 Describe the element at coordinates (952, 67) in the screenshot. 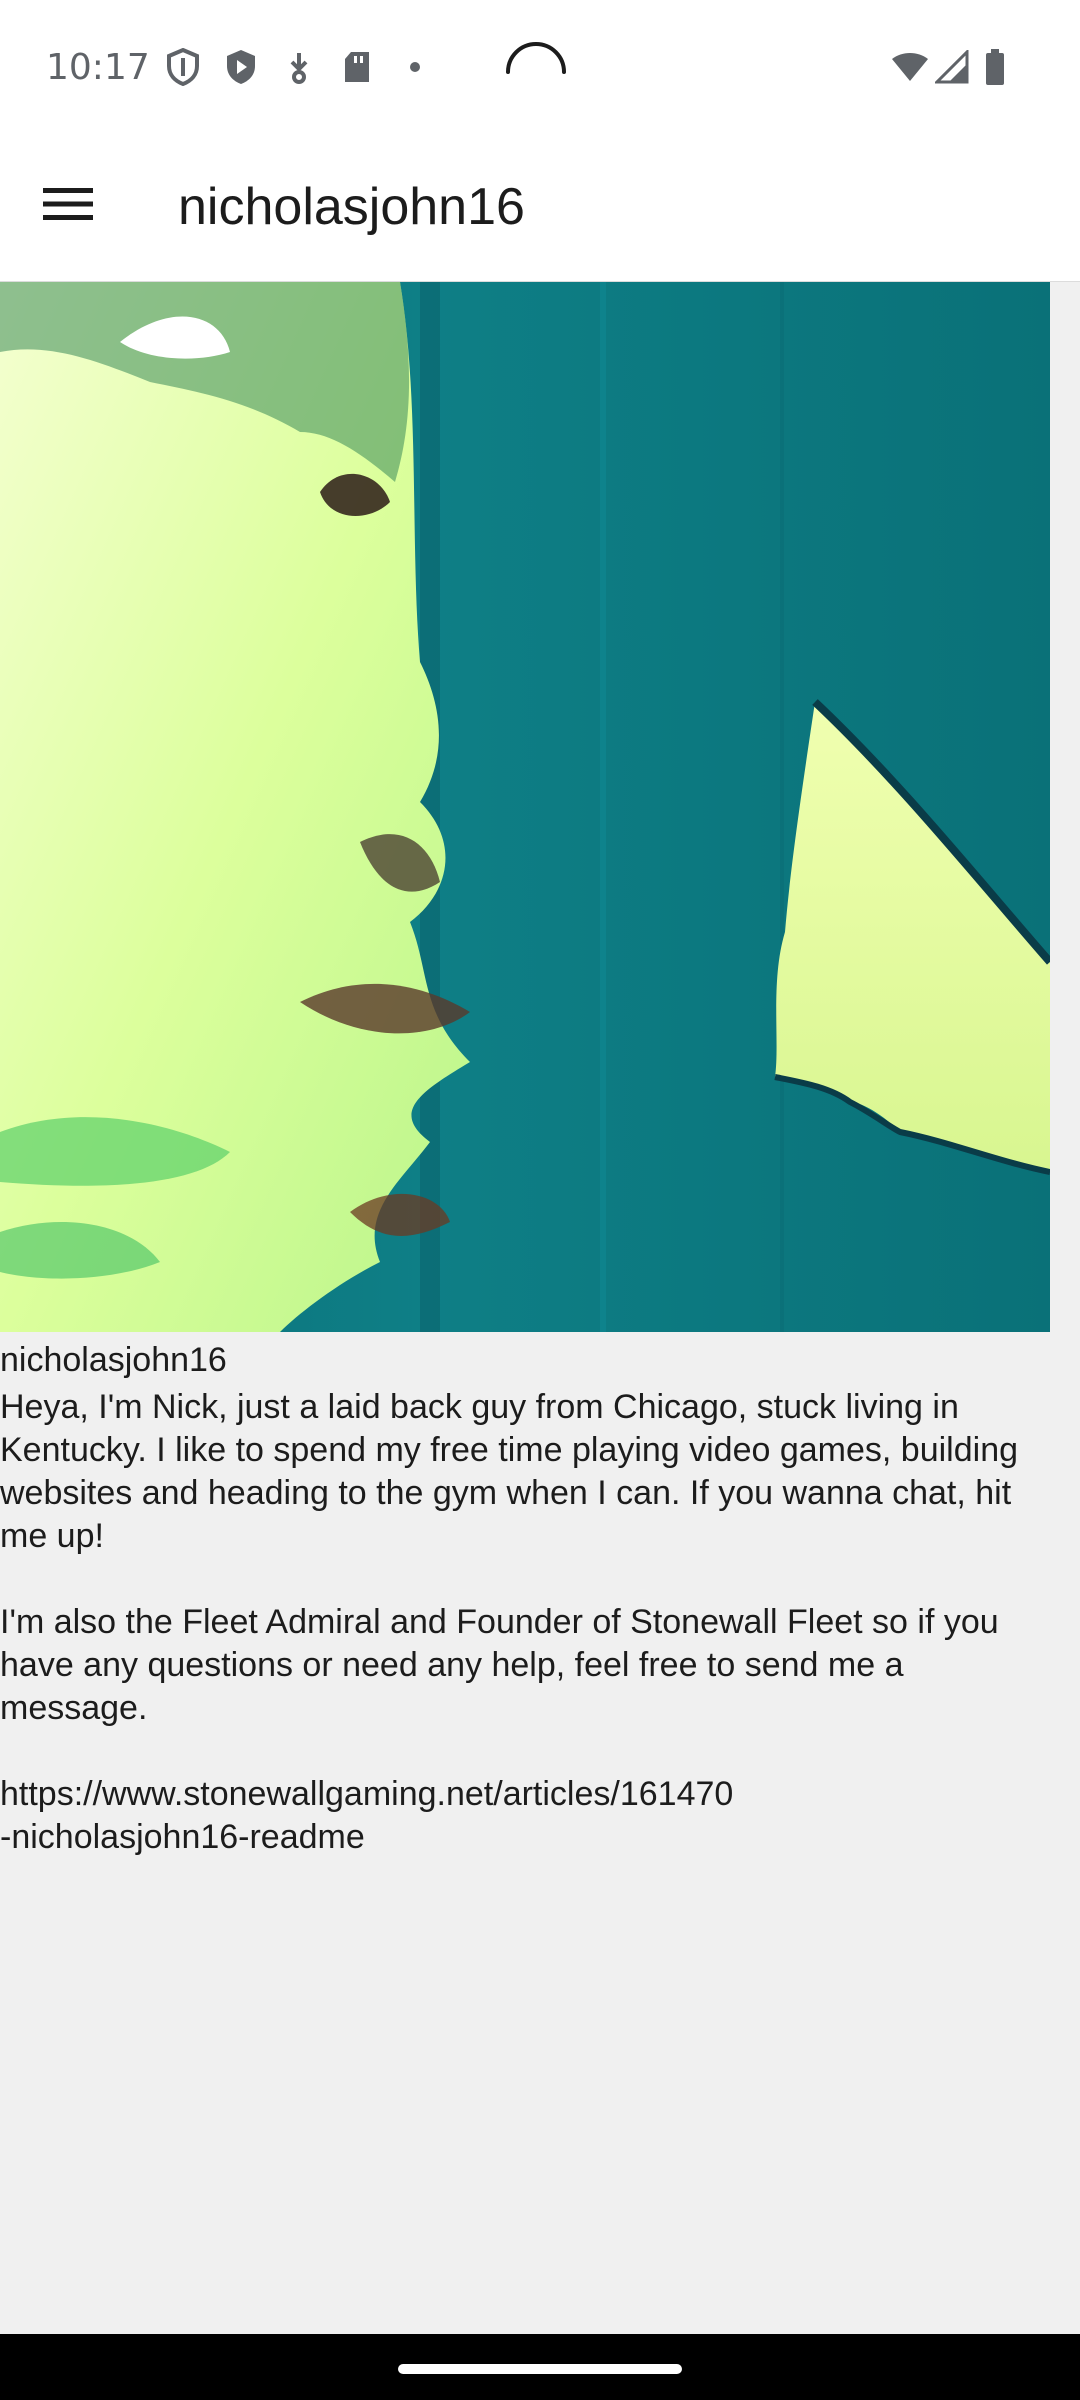

I see `signal-icon` at that location.